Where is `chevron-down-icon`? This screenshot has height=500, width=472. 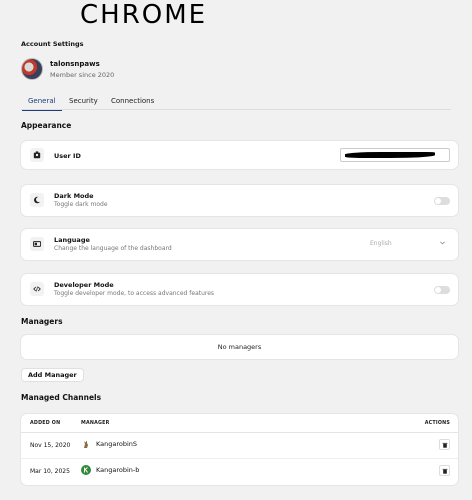
chevron-down-icon is located at coordinates (442, 243).